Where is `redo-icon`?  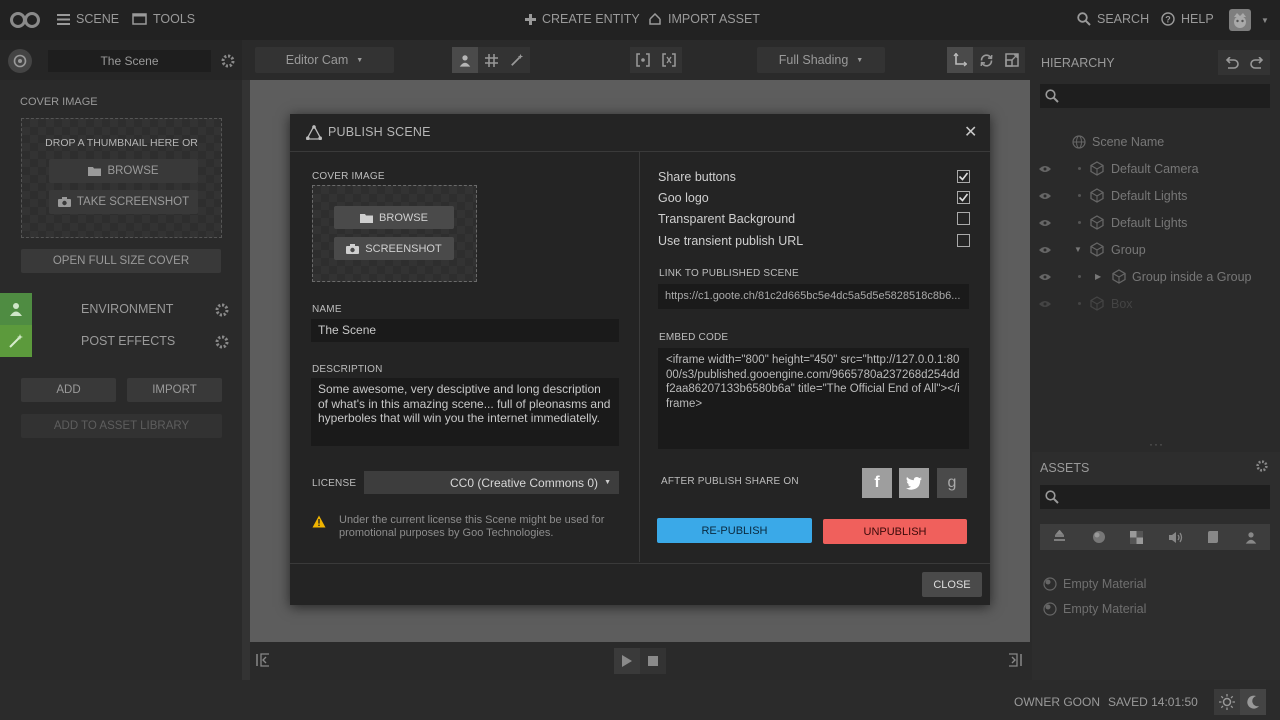
redo-icon is located at coordinates (1257, 62).